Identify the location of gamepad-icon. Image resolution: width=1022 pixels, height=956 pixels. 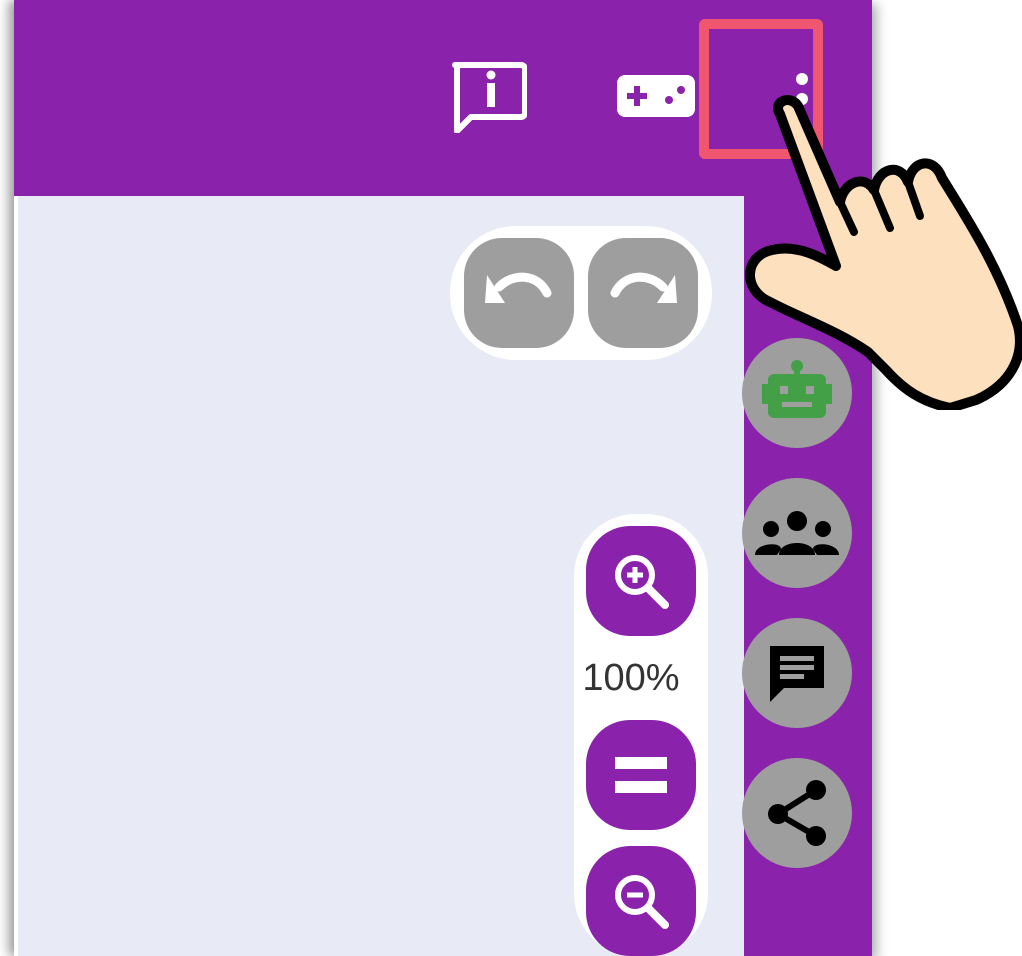
(656, 96).